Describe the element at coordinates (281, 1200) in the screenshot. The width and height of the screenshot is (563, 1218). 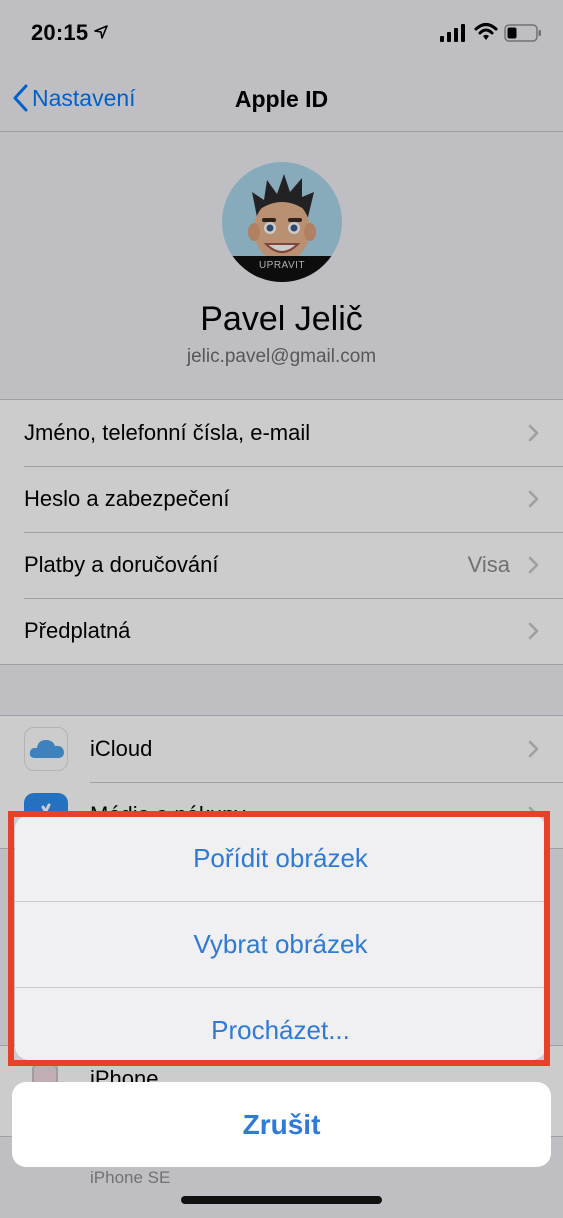
I see `home-indicator` at that location.